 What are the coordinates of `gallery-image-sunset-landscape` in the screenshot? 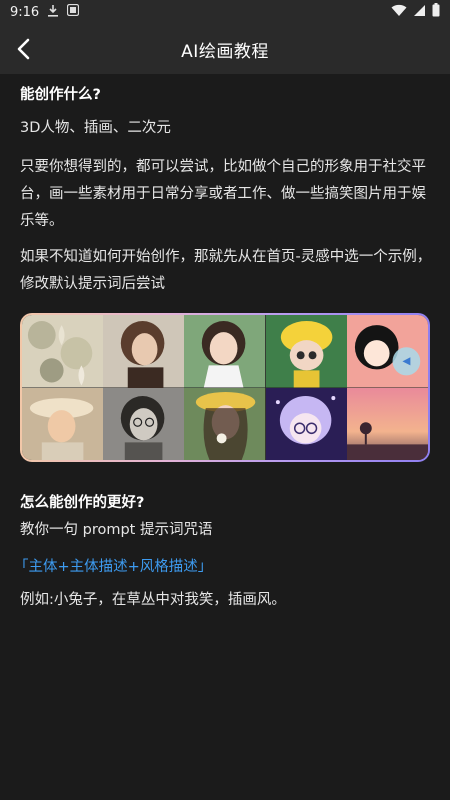 It's located at (387, 423).